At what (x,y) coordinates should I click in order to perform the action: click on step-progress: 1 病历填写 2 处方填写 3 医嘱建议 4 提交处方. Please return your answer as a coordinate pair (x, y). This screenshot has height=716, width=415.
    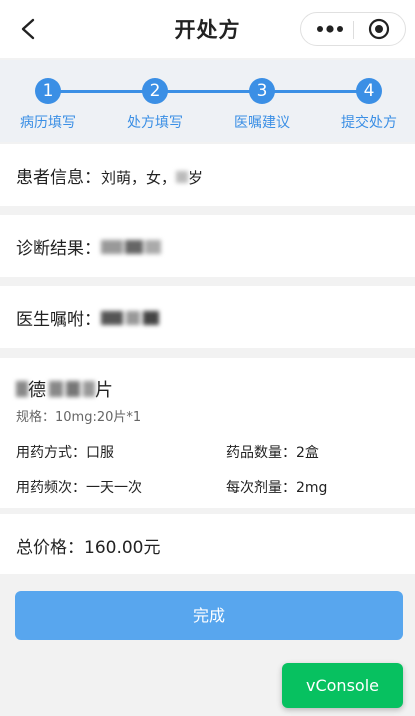
    Looking at the image, I should click on (207, 101).